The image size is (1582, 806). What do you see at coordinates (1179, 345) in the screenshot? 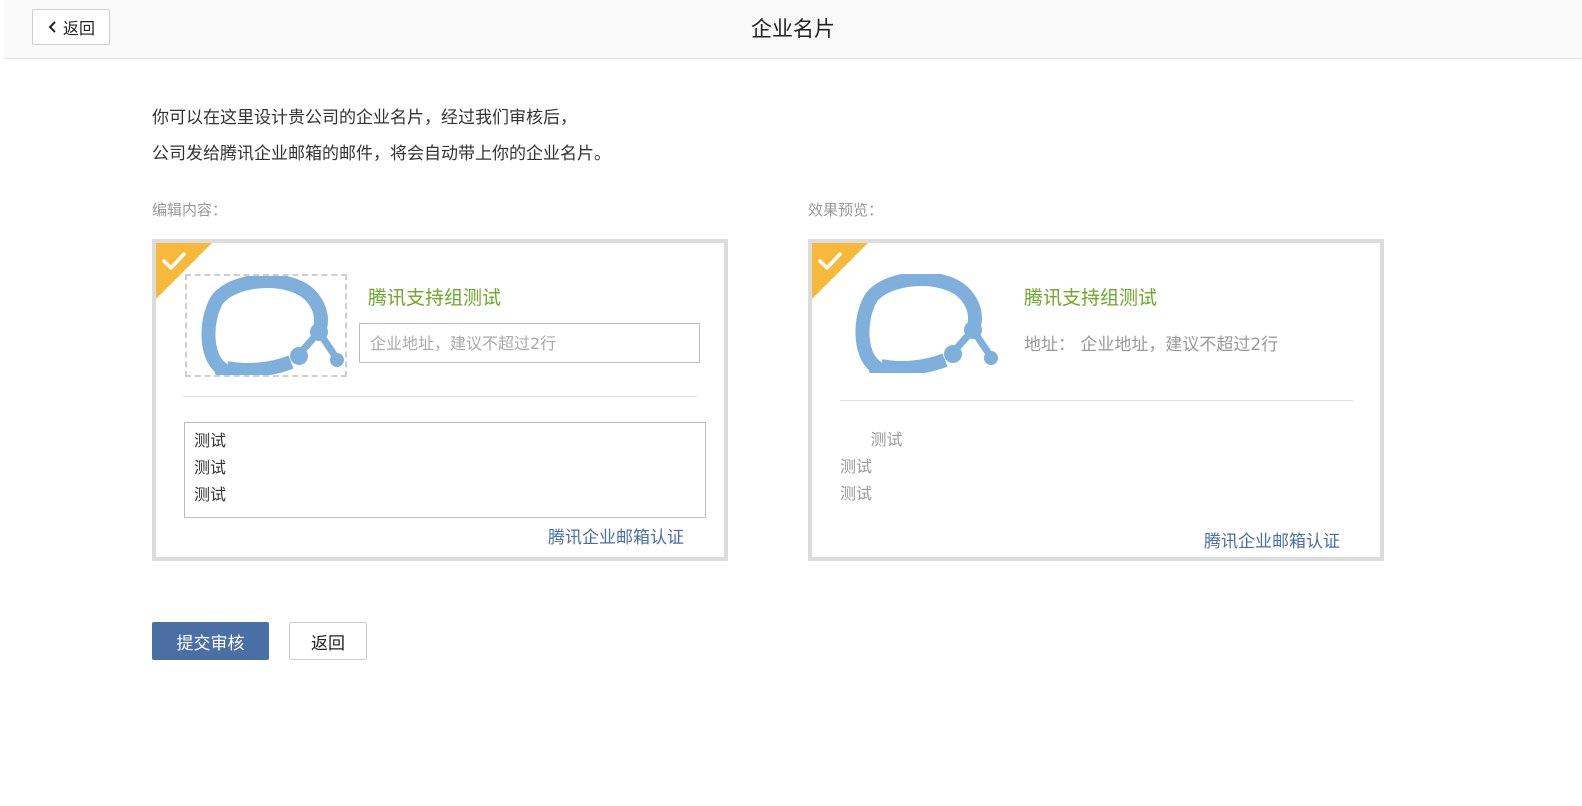
I see `preview-address-text: 企业地址，建议不超过2行` at bounding box center [1179, 345].